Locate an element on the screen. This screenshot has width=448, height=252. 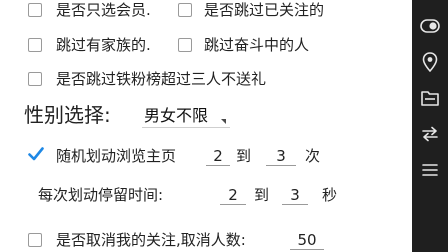
unfollow-count-input: 50 is located at coordinates (307, 240).